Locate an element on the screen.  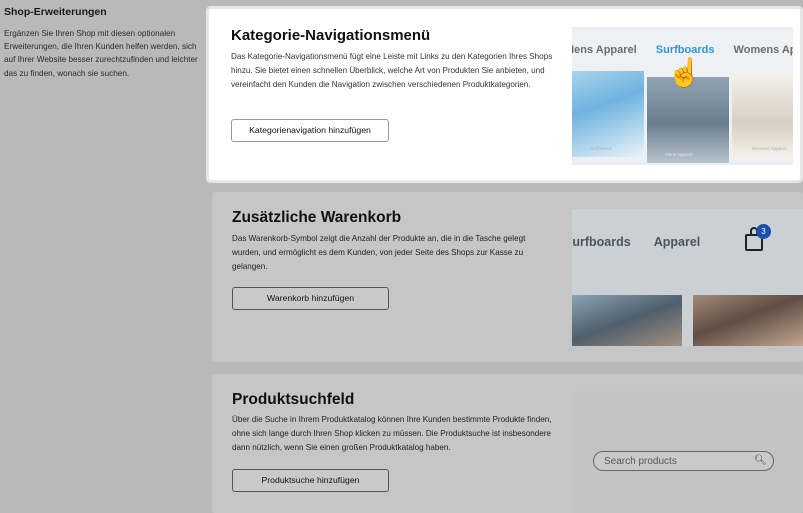
photo-caption: Surfboards is located at coordinates (601, 148).